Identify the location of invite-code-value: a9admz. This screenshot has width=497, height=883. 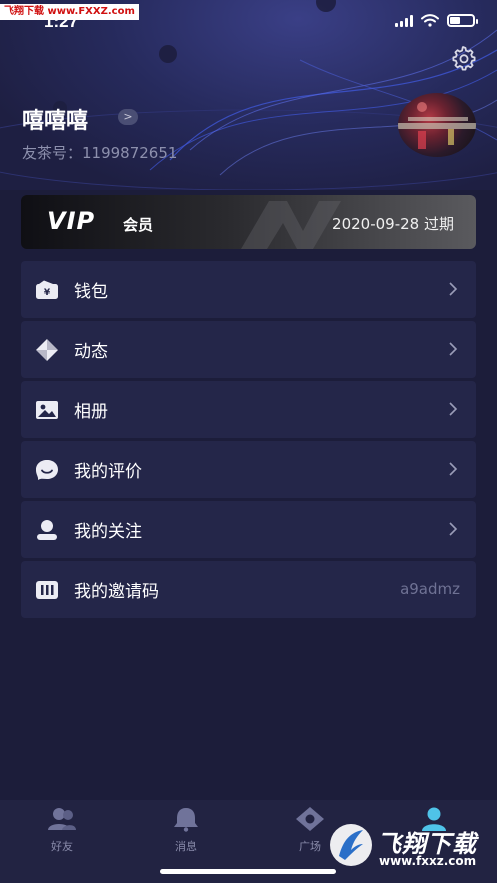
(430, 589).